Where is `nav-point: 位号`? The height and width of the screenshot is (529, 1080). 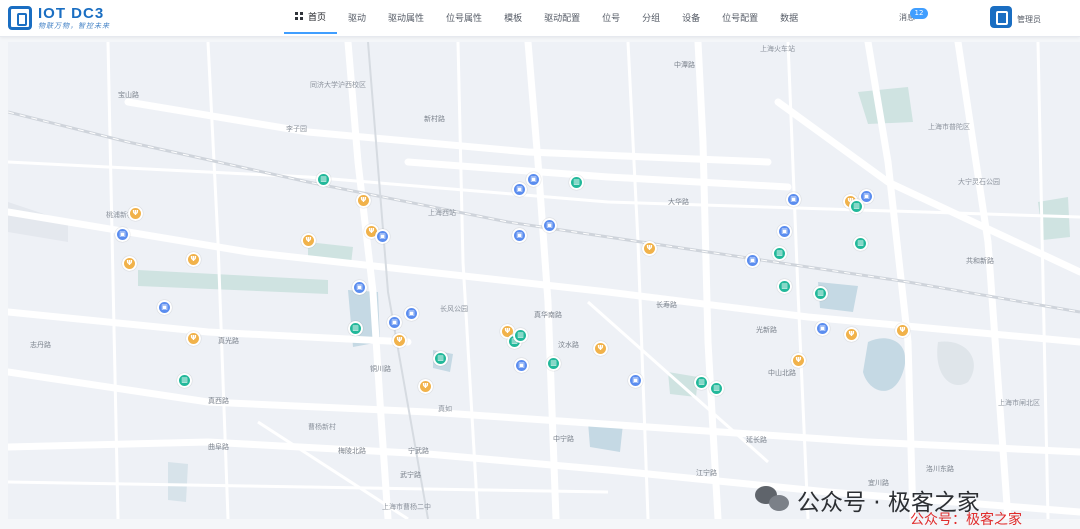
nav-point: 位号 is located at coordinates (611, 17).